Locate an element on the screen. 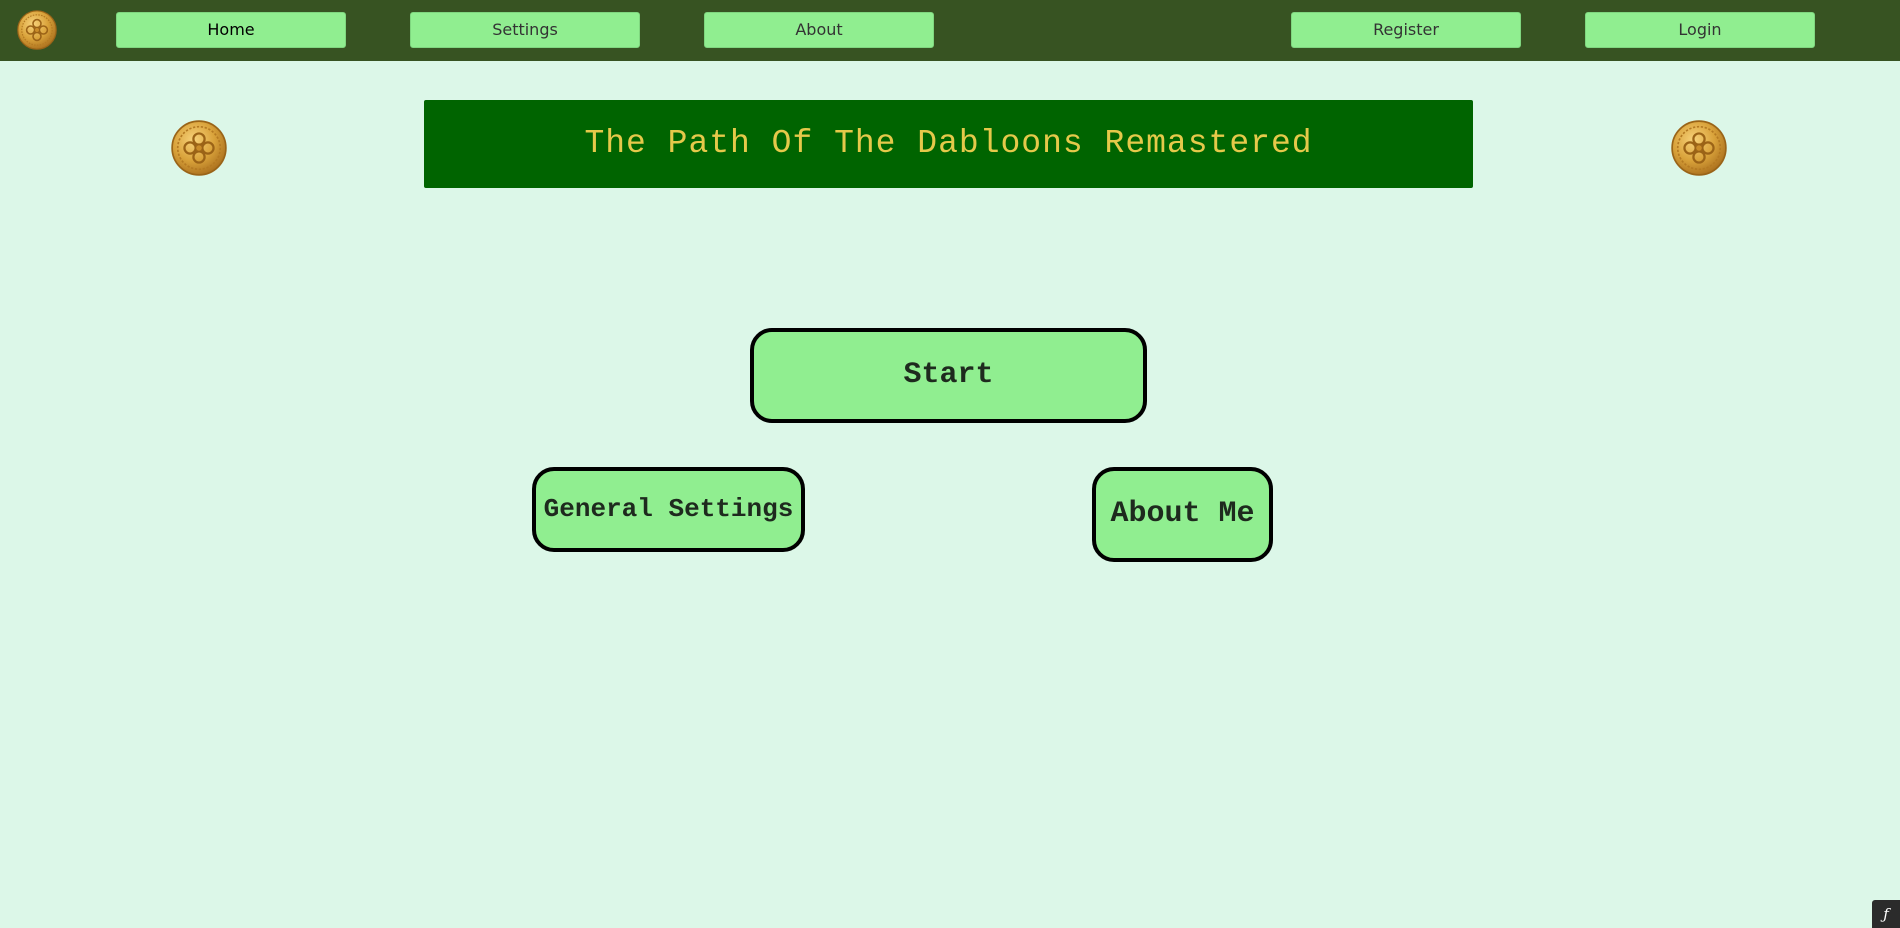 The height and width of the screenshot is (928, 1900). top-navbar: Home Settings About Register Login is located at coordinates (950, 30).